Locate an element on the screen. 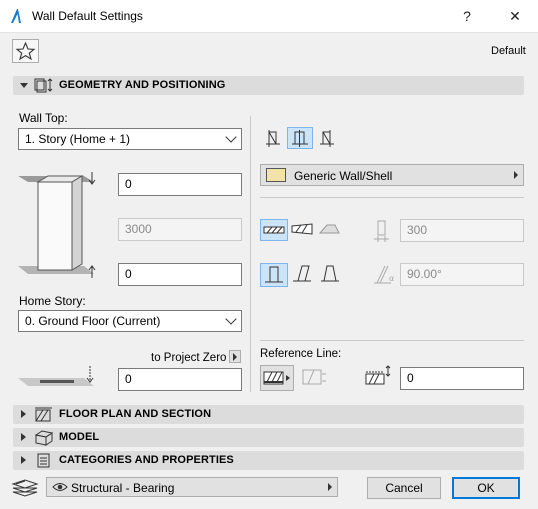 The height and width of the screenshot is (509, 538). reference-line-button is located at coordinates (277, 378).